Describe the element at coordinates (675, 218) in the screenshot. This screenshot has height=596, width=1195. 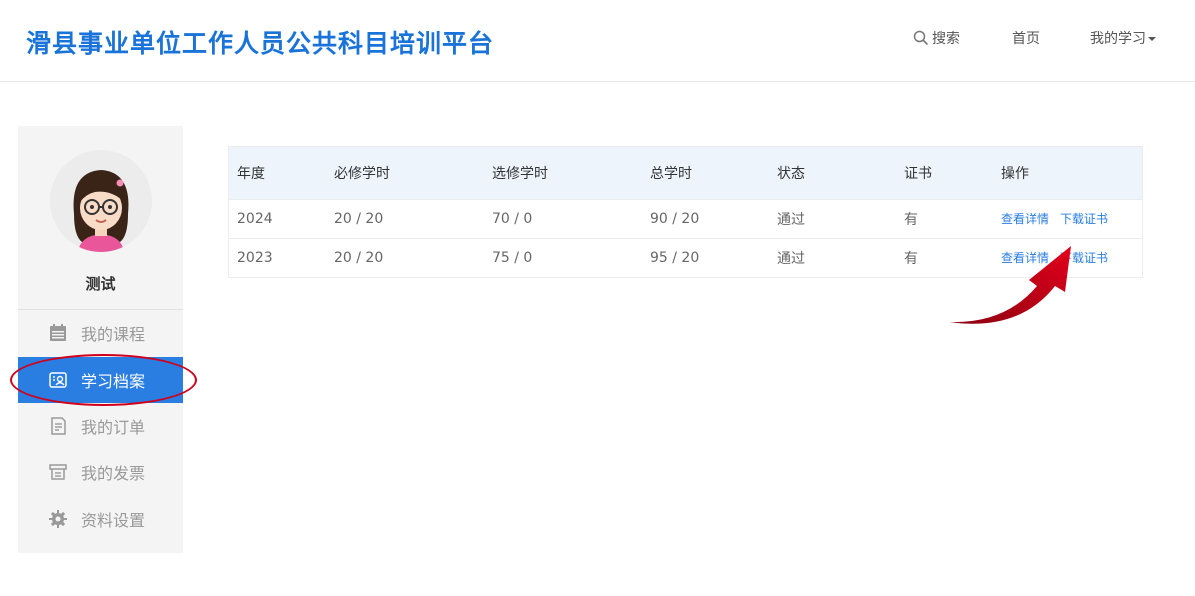
I see `cell-total: 90 / 20` at that location.